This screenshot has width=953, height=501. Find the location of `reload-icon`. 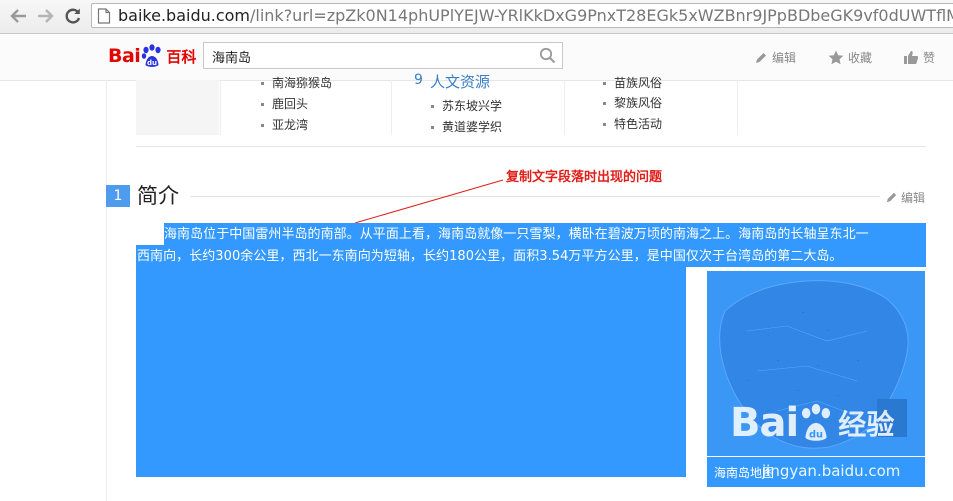

reload-icon is located at coordinates (73, 16).